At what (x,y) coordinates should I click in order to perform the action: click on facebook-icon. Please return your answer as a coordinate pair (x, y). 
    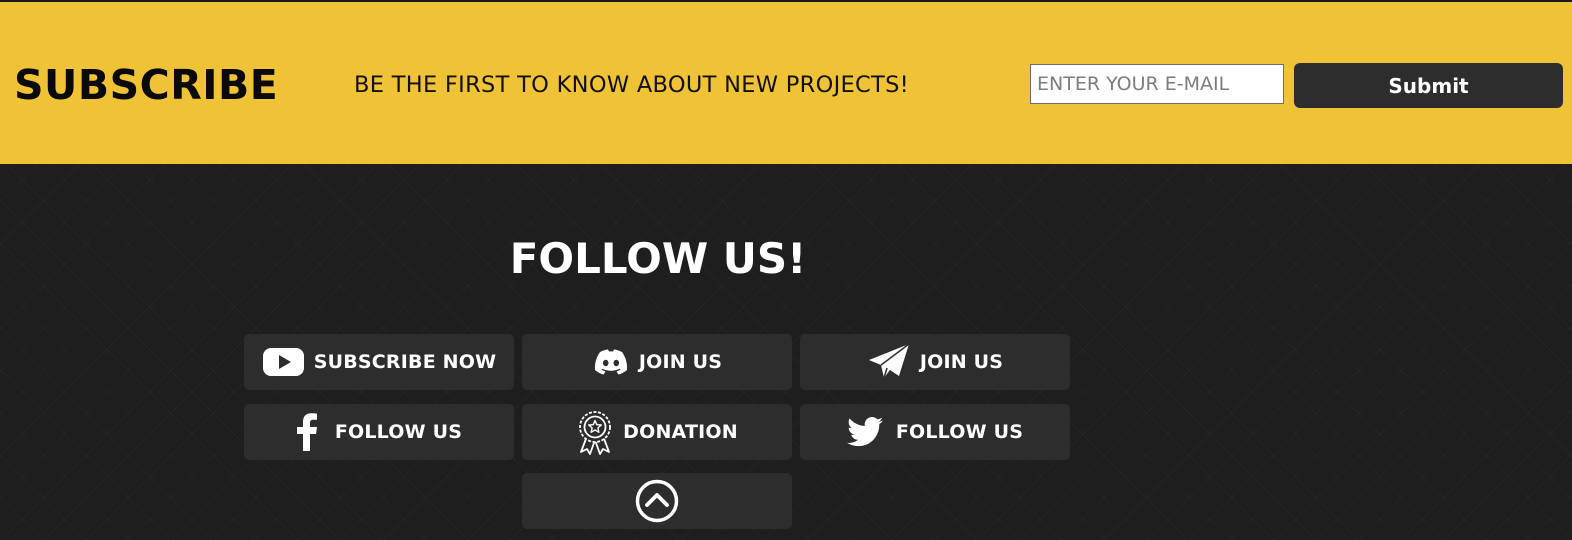
    Looking at the image, I should click on (307, 432).